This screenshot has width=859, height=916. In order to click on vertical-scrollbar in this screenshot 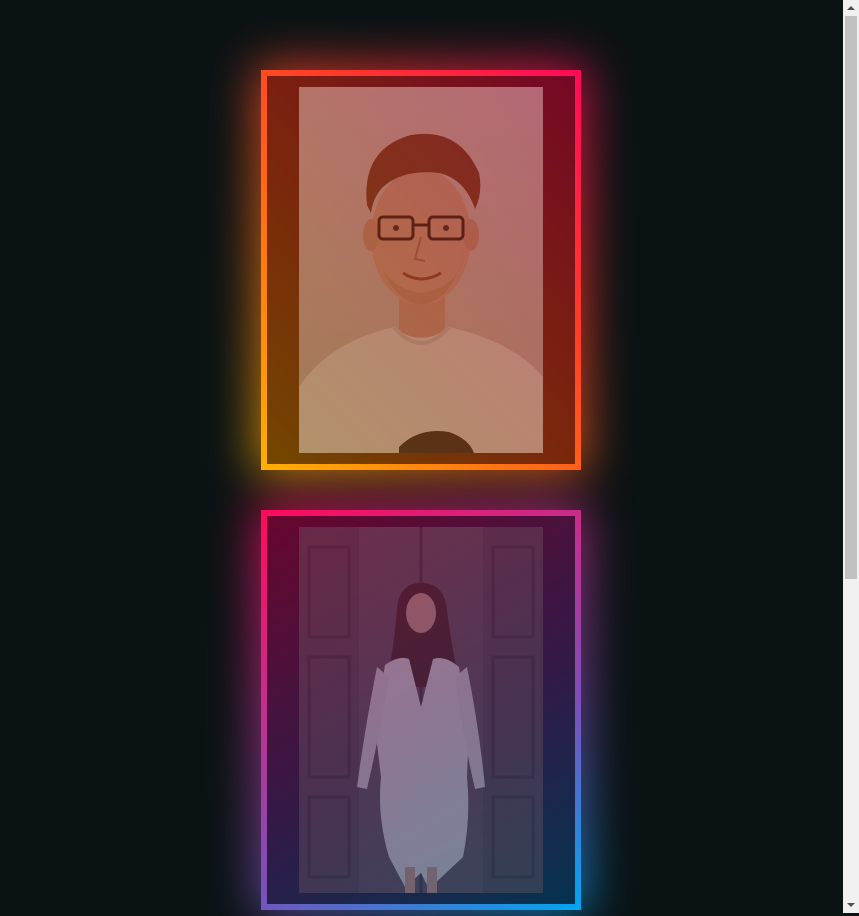, I will do `click(851, 456)`.